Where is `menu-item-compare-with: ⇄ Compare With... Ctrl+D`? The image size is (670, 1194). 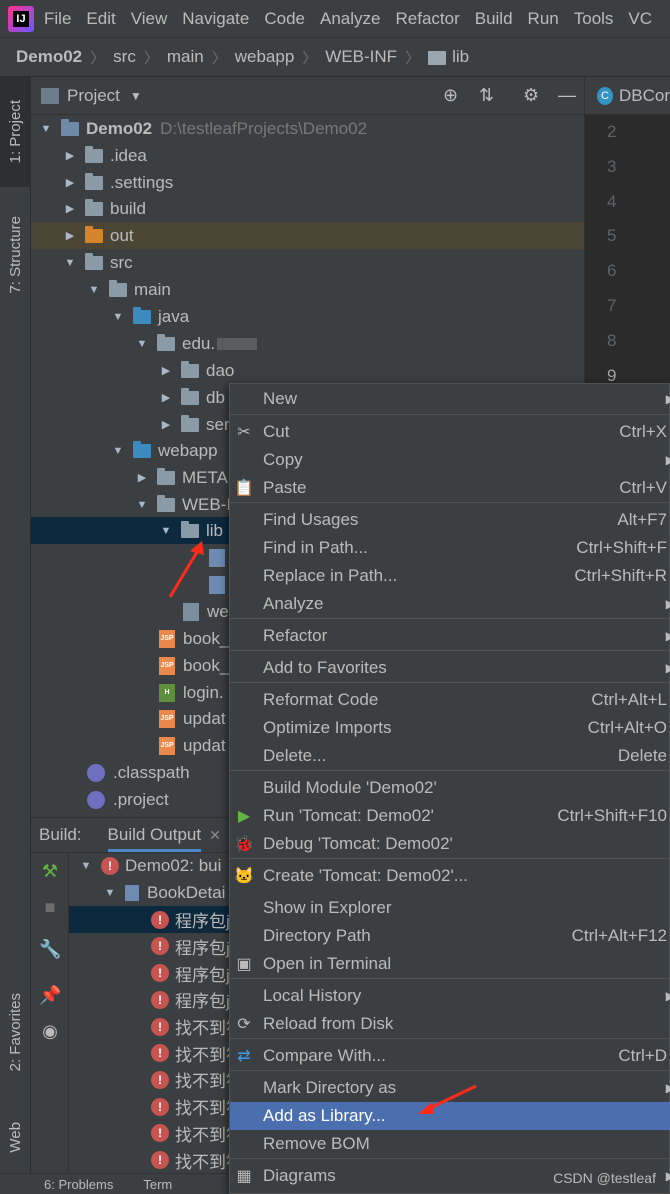 menu-item-compare-with: ⇄ Compare With... Ctrl+D is located at coordinates (450, 1056).